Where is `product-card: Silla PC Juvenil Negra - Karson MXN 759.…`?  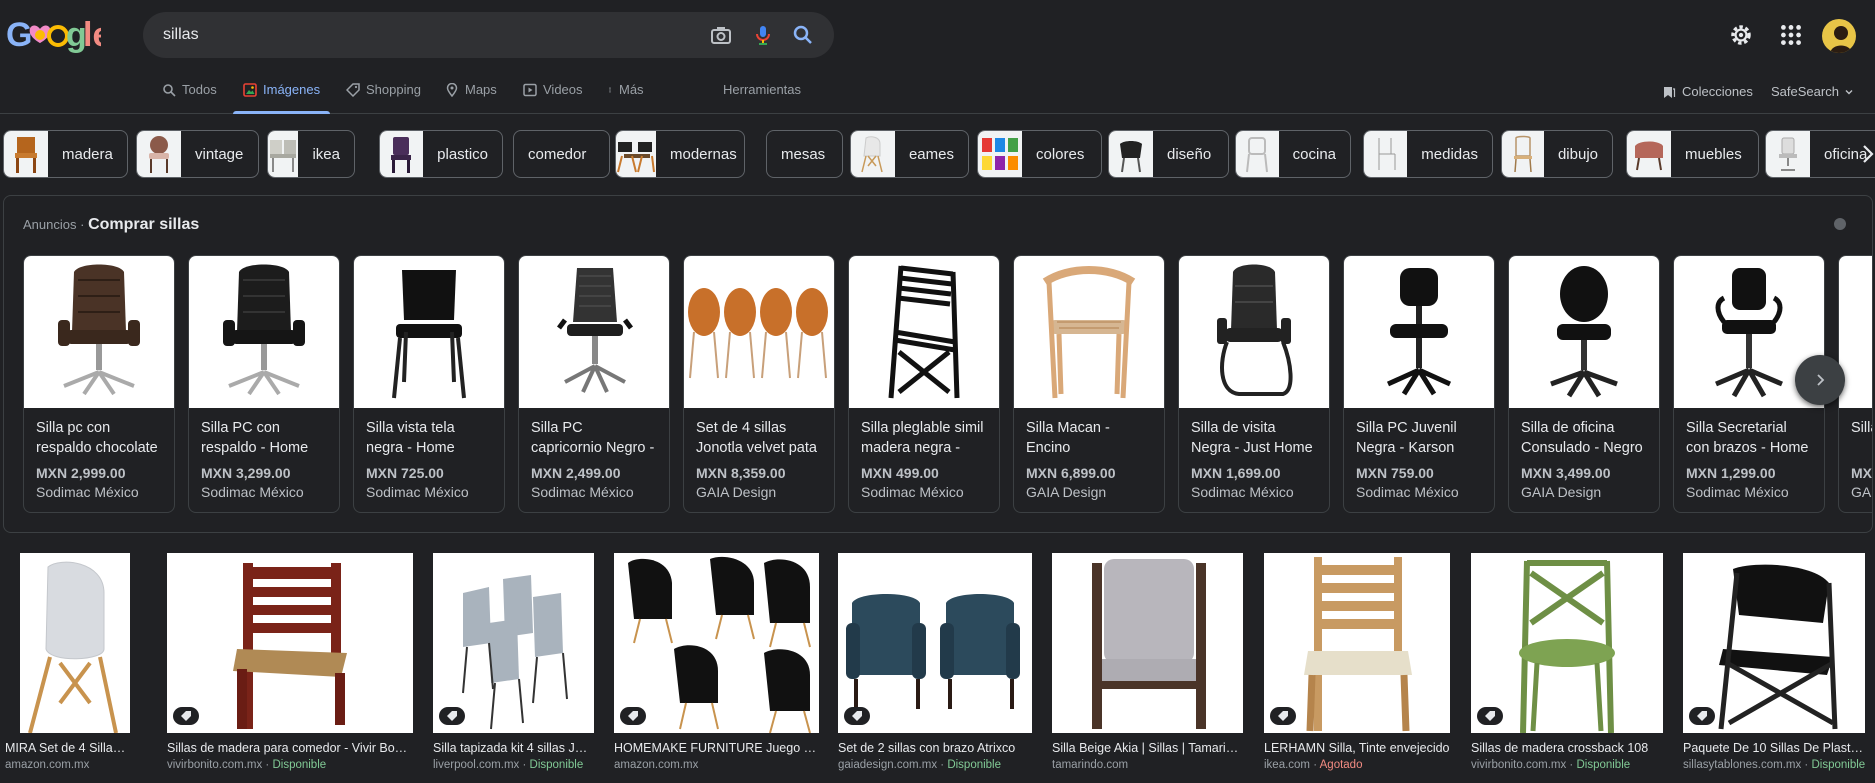
product-card: Silla PC Juvenil Negra - Karson MXN 759.… is located at coordinates (1419, 384).